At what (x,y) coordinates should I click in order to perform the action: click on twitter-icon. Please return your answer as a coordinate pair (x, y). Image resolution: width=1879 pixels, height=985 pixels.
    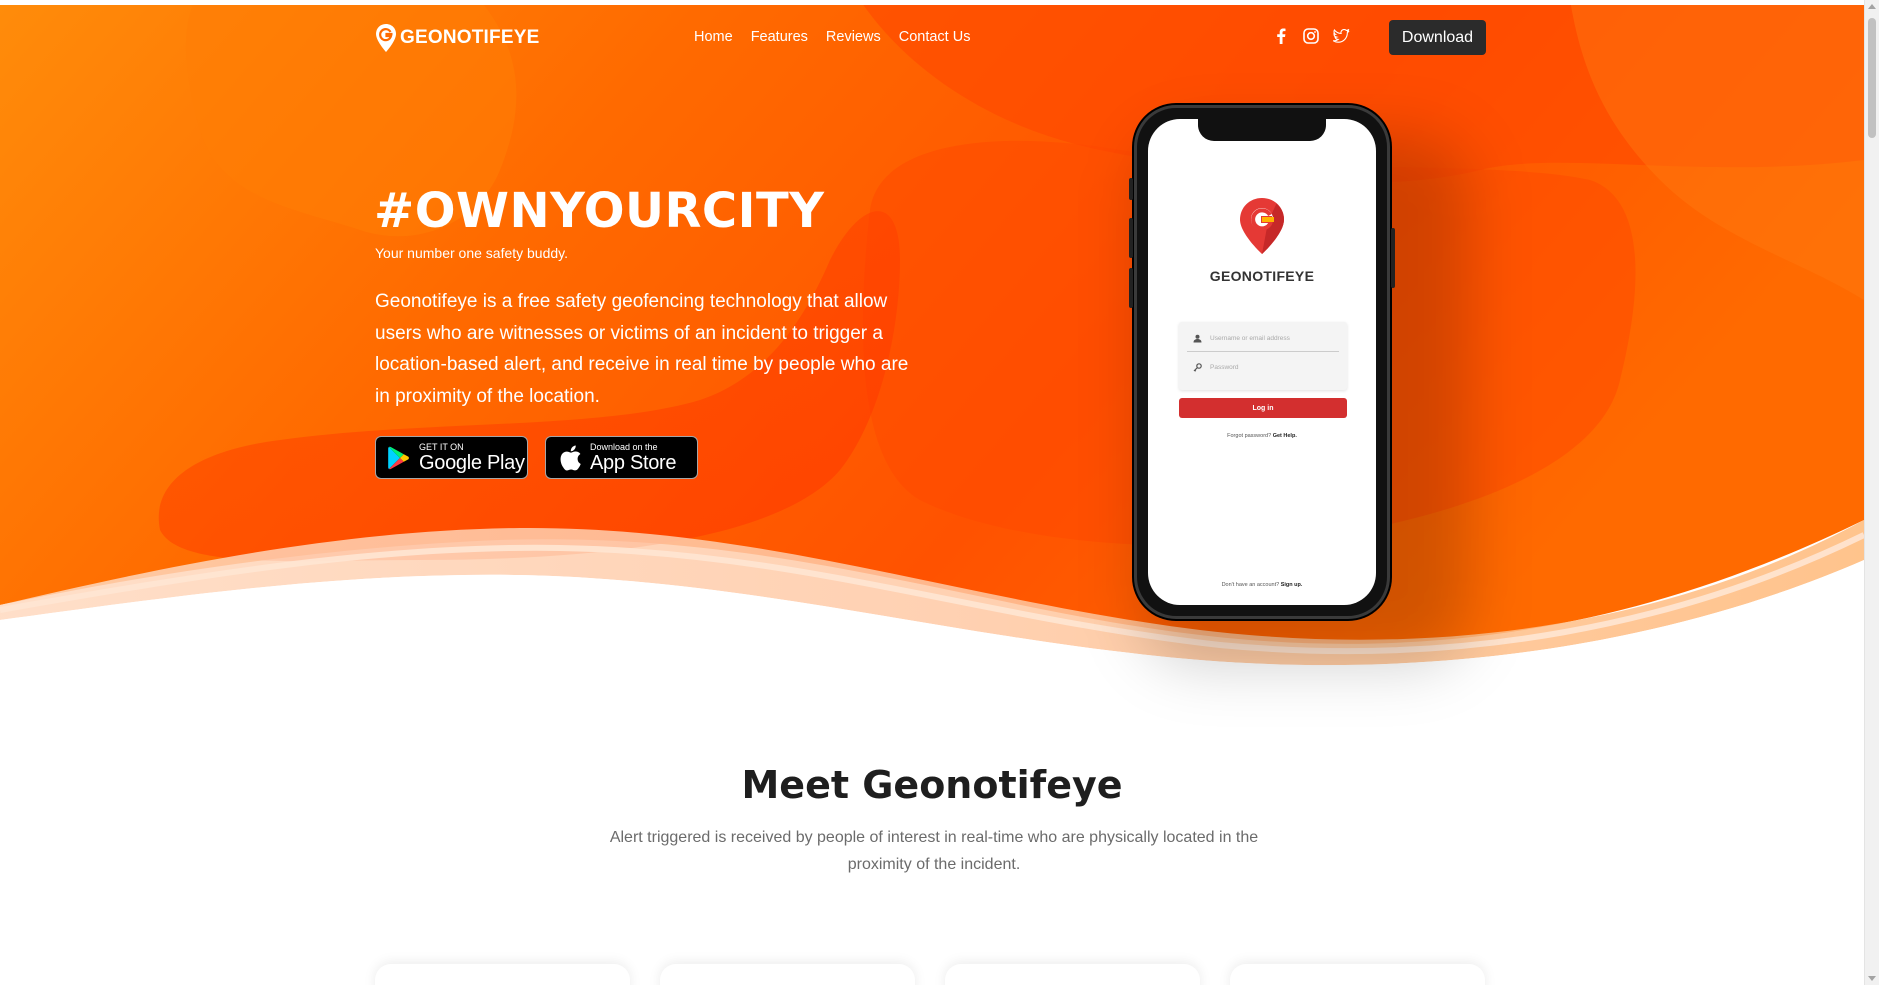
    Looking at the image, I should click on (1341, 36).